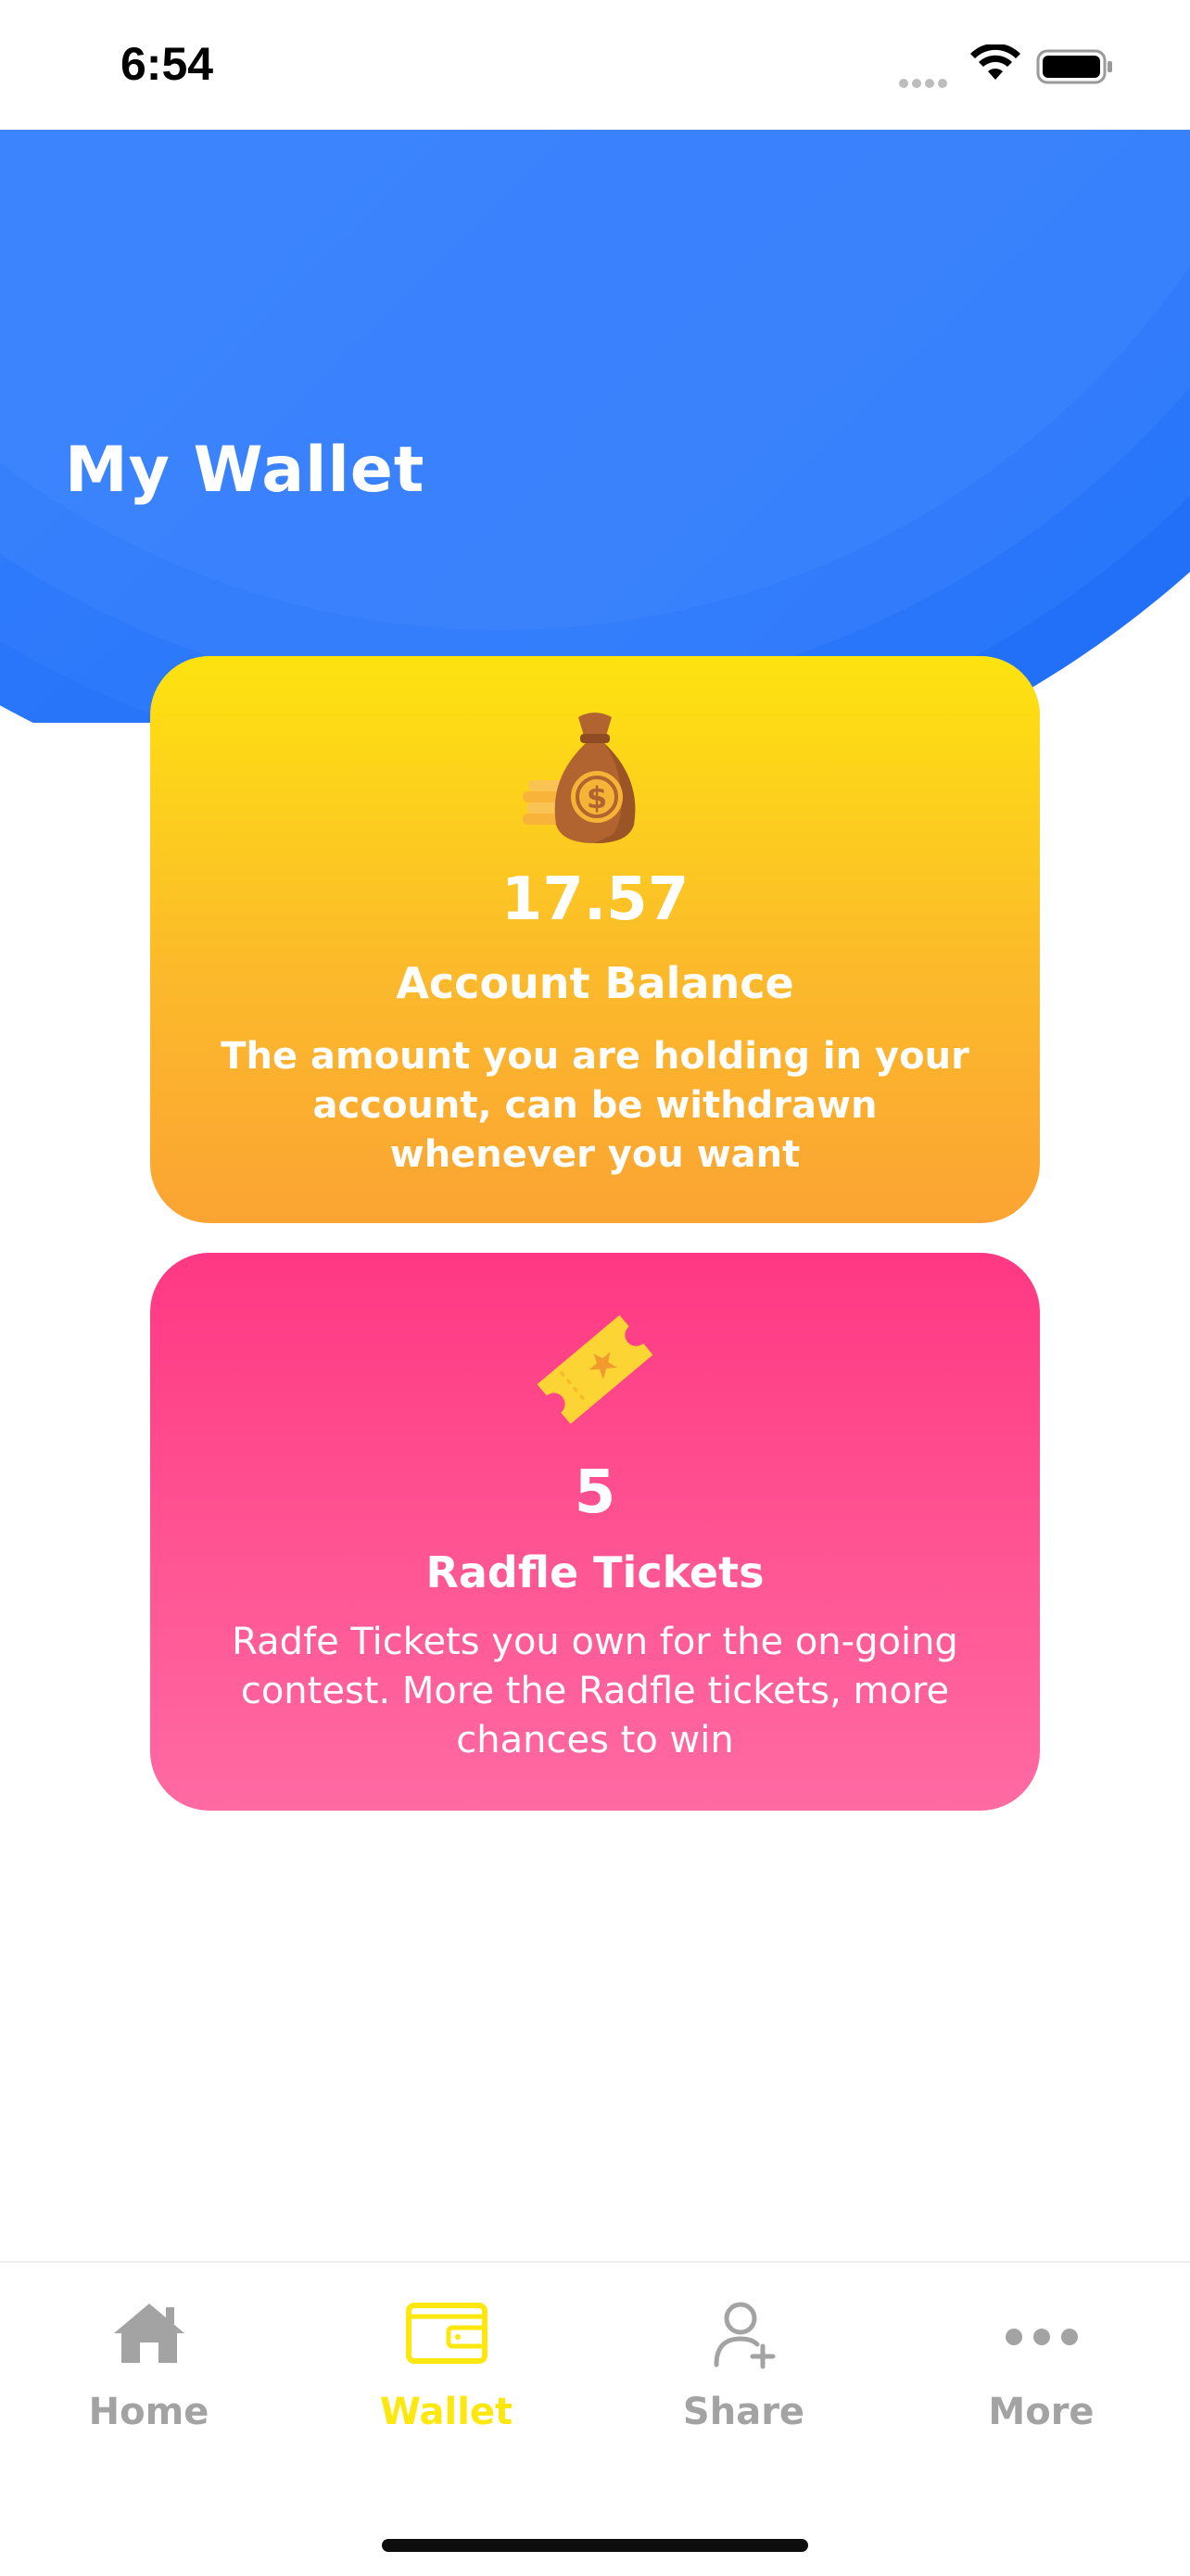 Image resolution: width=1190 pixels, height=2576 pixels. What do you see at coordinates (595, 900) in the screenshot?
I see `account-balance-value: 17.57` at bounding box center [595, 900].